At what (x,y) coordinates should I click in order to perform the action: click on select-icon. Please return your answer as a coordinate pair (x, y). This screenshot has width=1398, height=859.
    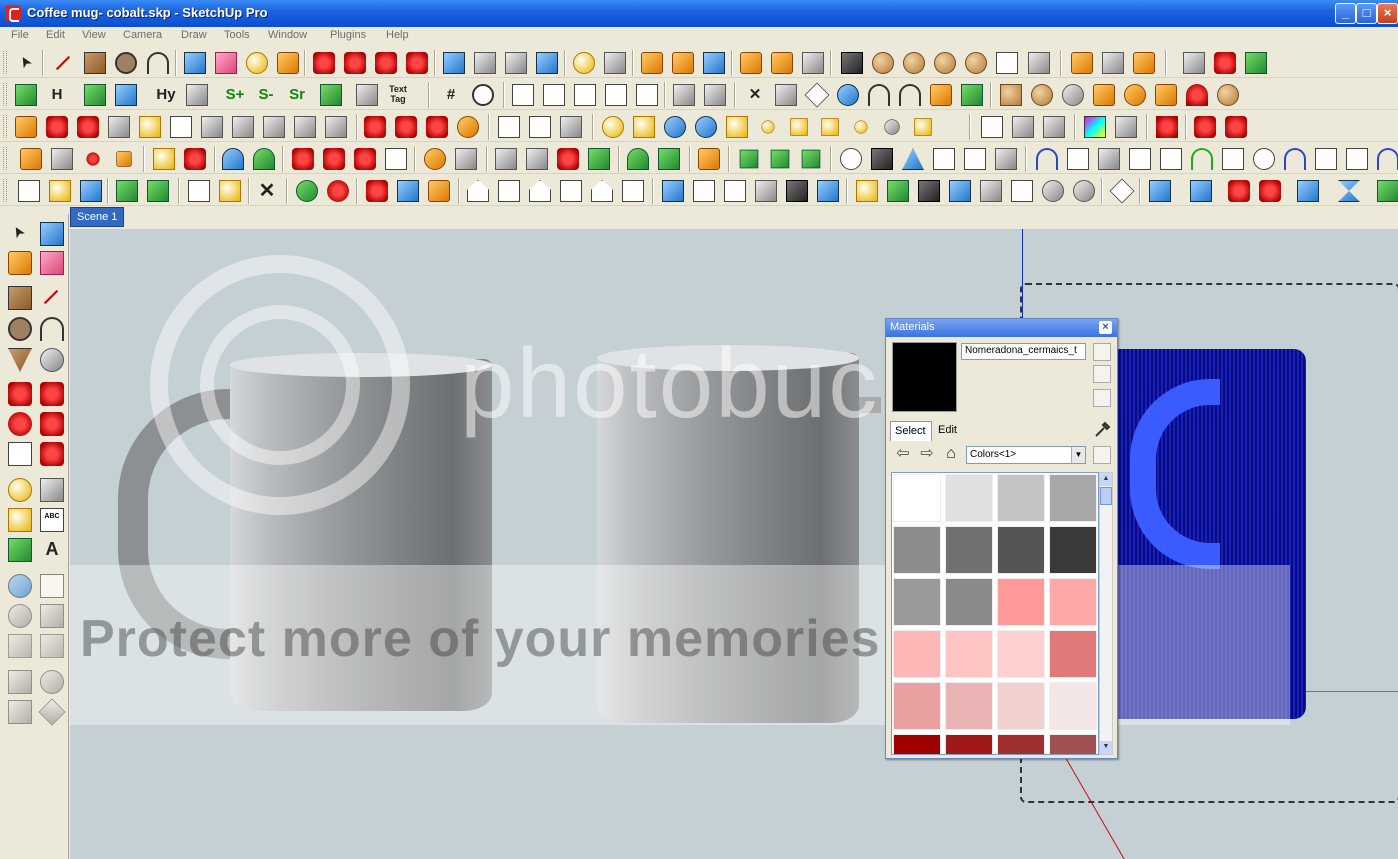
    Looking at the image, I should click on (26, 63).